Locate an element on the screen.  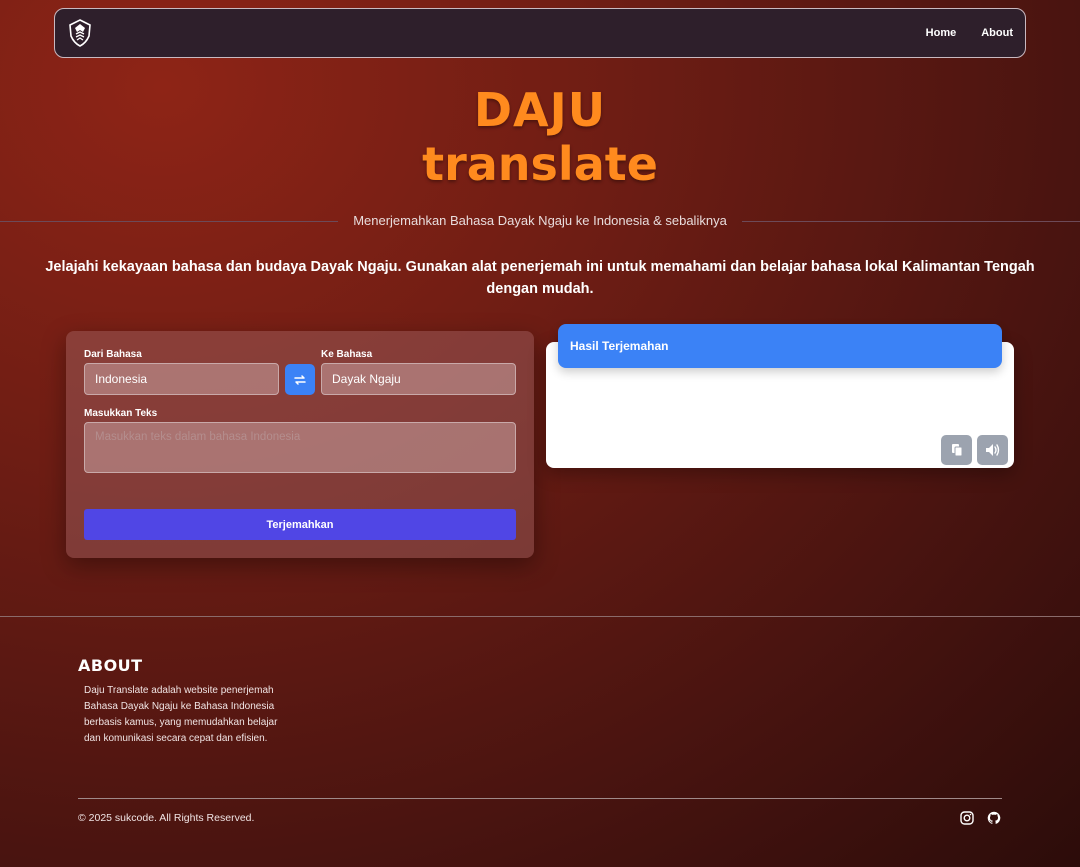
from-language-select: Indonesia is located at coordinates (181, 379).